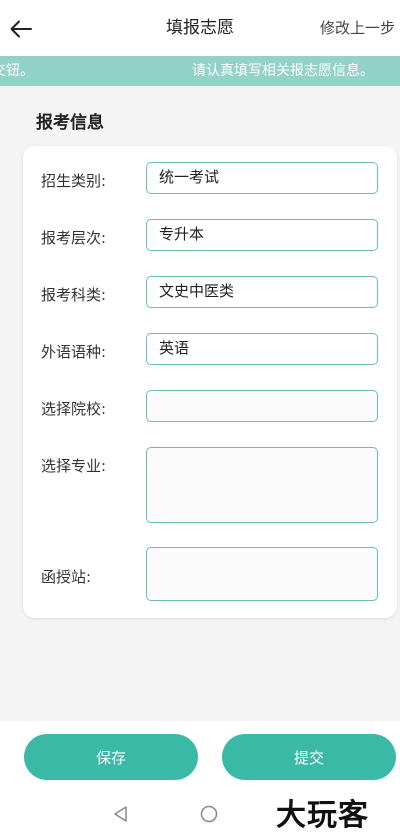  What do you see at coordinates (262, 485) in the screenshot?
I see `major-select` at bounding box center [262, 485].